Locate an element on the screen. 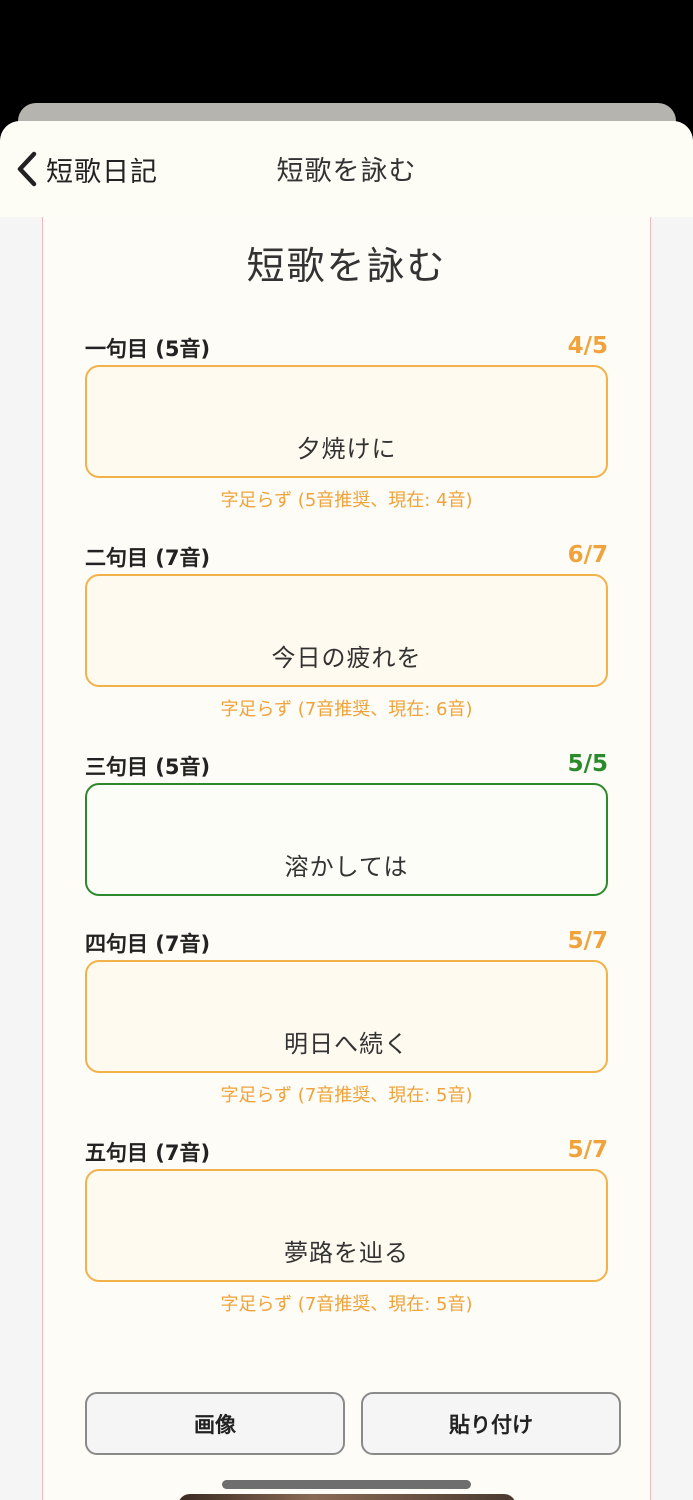 This screenshot has width=693, height=1500. verse-input: 夢路を辿る is located at coordinates (346, 1225).